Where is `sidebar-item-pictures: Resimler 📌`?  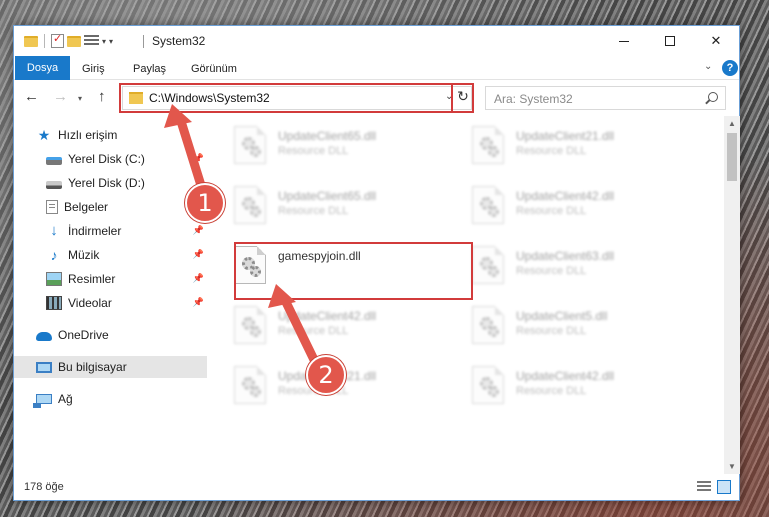
sidebar-item-pictures: Resimler 📌 is located at coordinates (110, 279).